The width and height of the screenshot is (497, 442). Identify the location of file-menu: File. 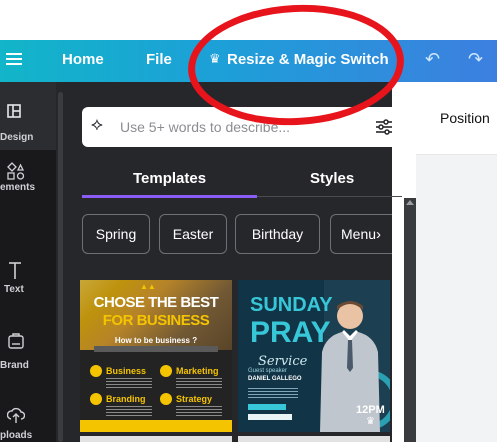
(159, 59).